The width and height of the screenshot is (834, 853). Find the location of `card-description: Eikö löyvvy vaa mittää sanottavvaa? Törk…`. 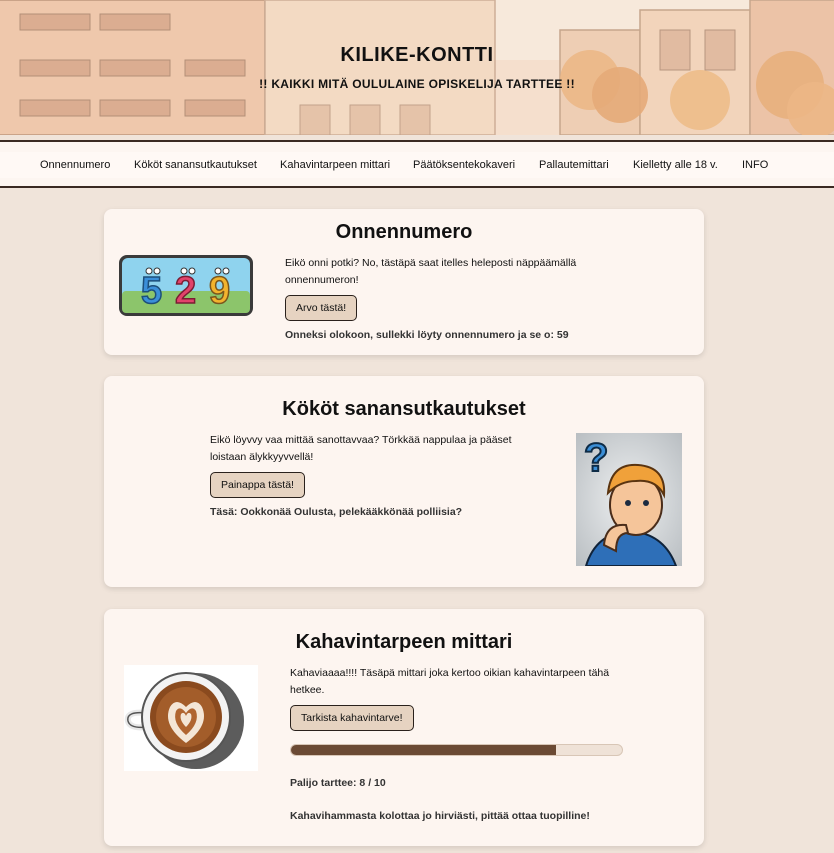

card-description: Eikö löyvvy vaa mittää sanottavvaa? Törk… is located at coordinates (361, 448).